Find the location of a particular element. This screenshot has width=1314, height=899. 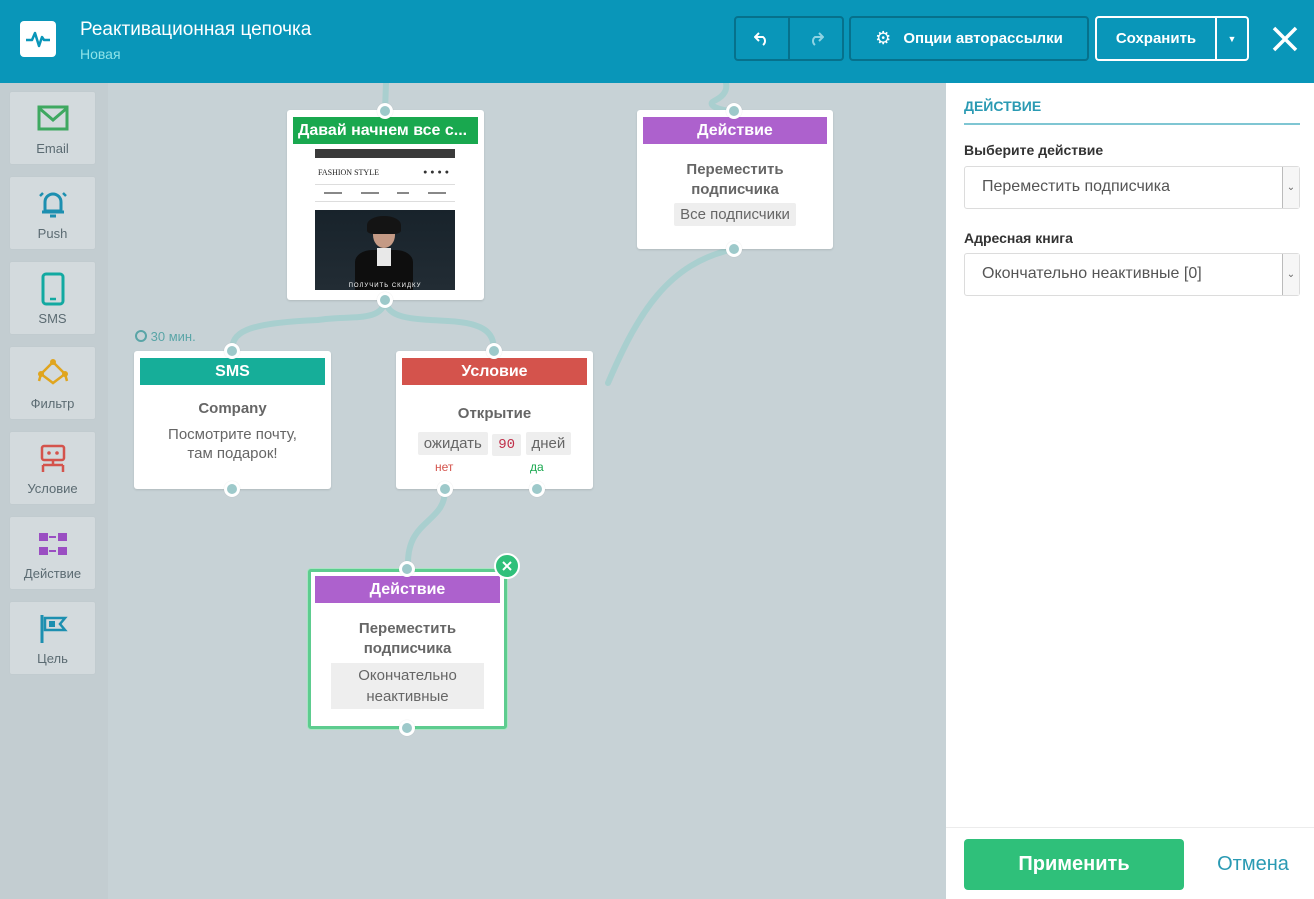

save-label: Сохранить is located at coordinates (1156, 38).